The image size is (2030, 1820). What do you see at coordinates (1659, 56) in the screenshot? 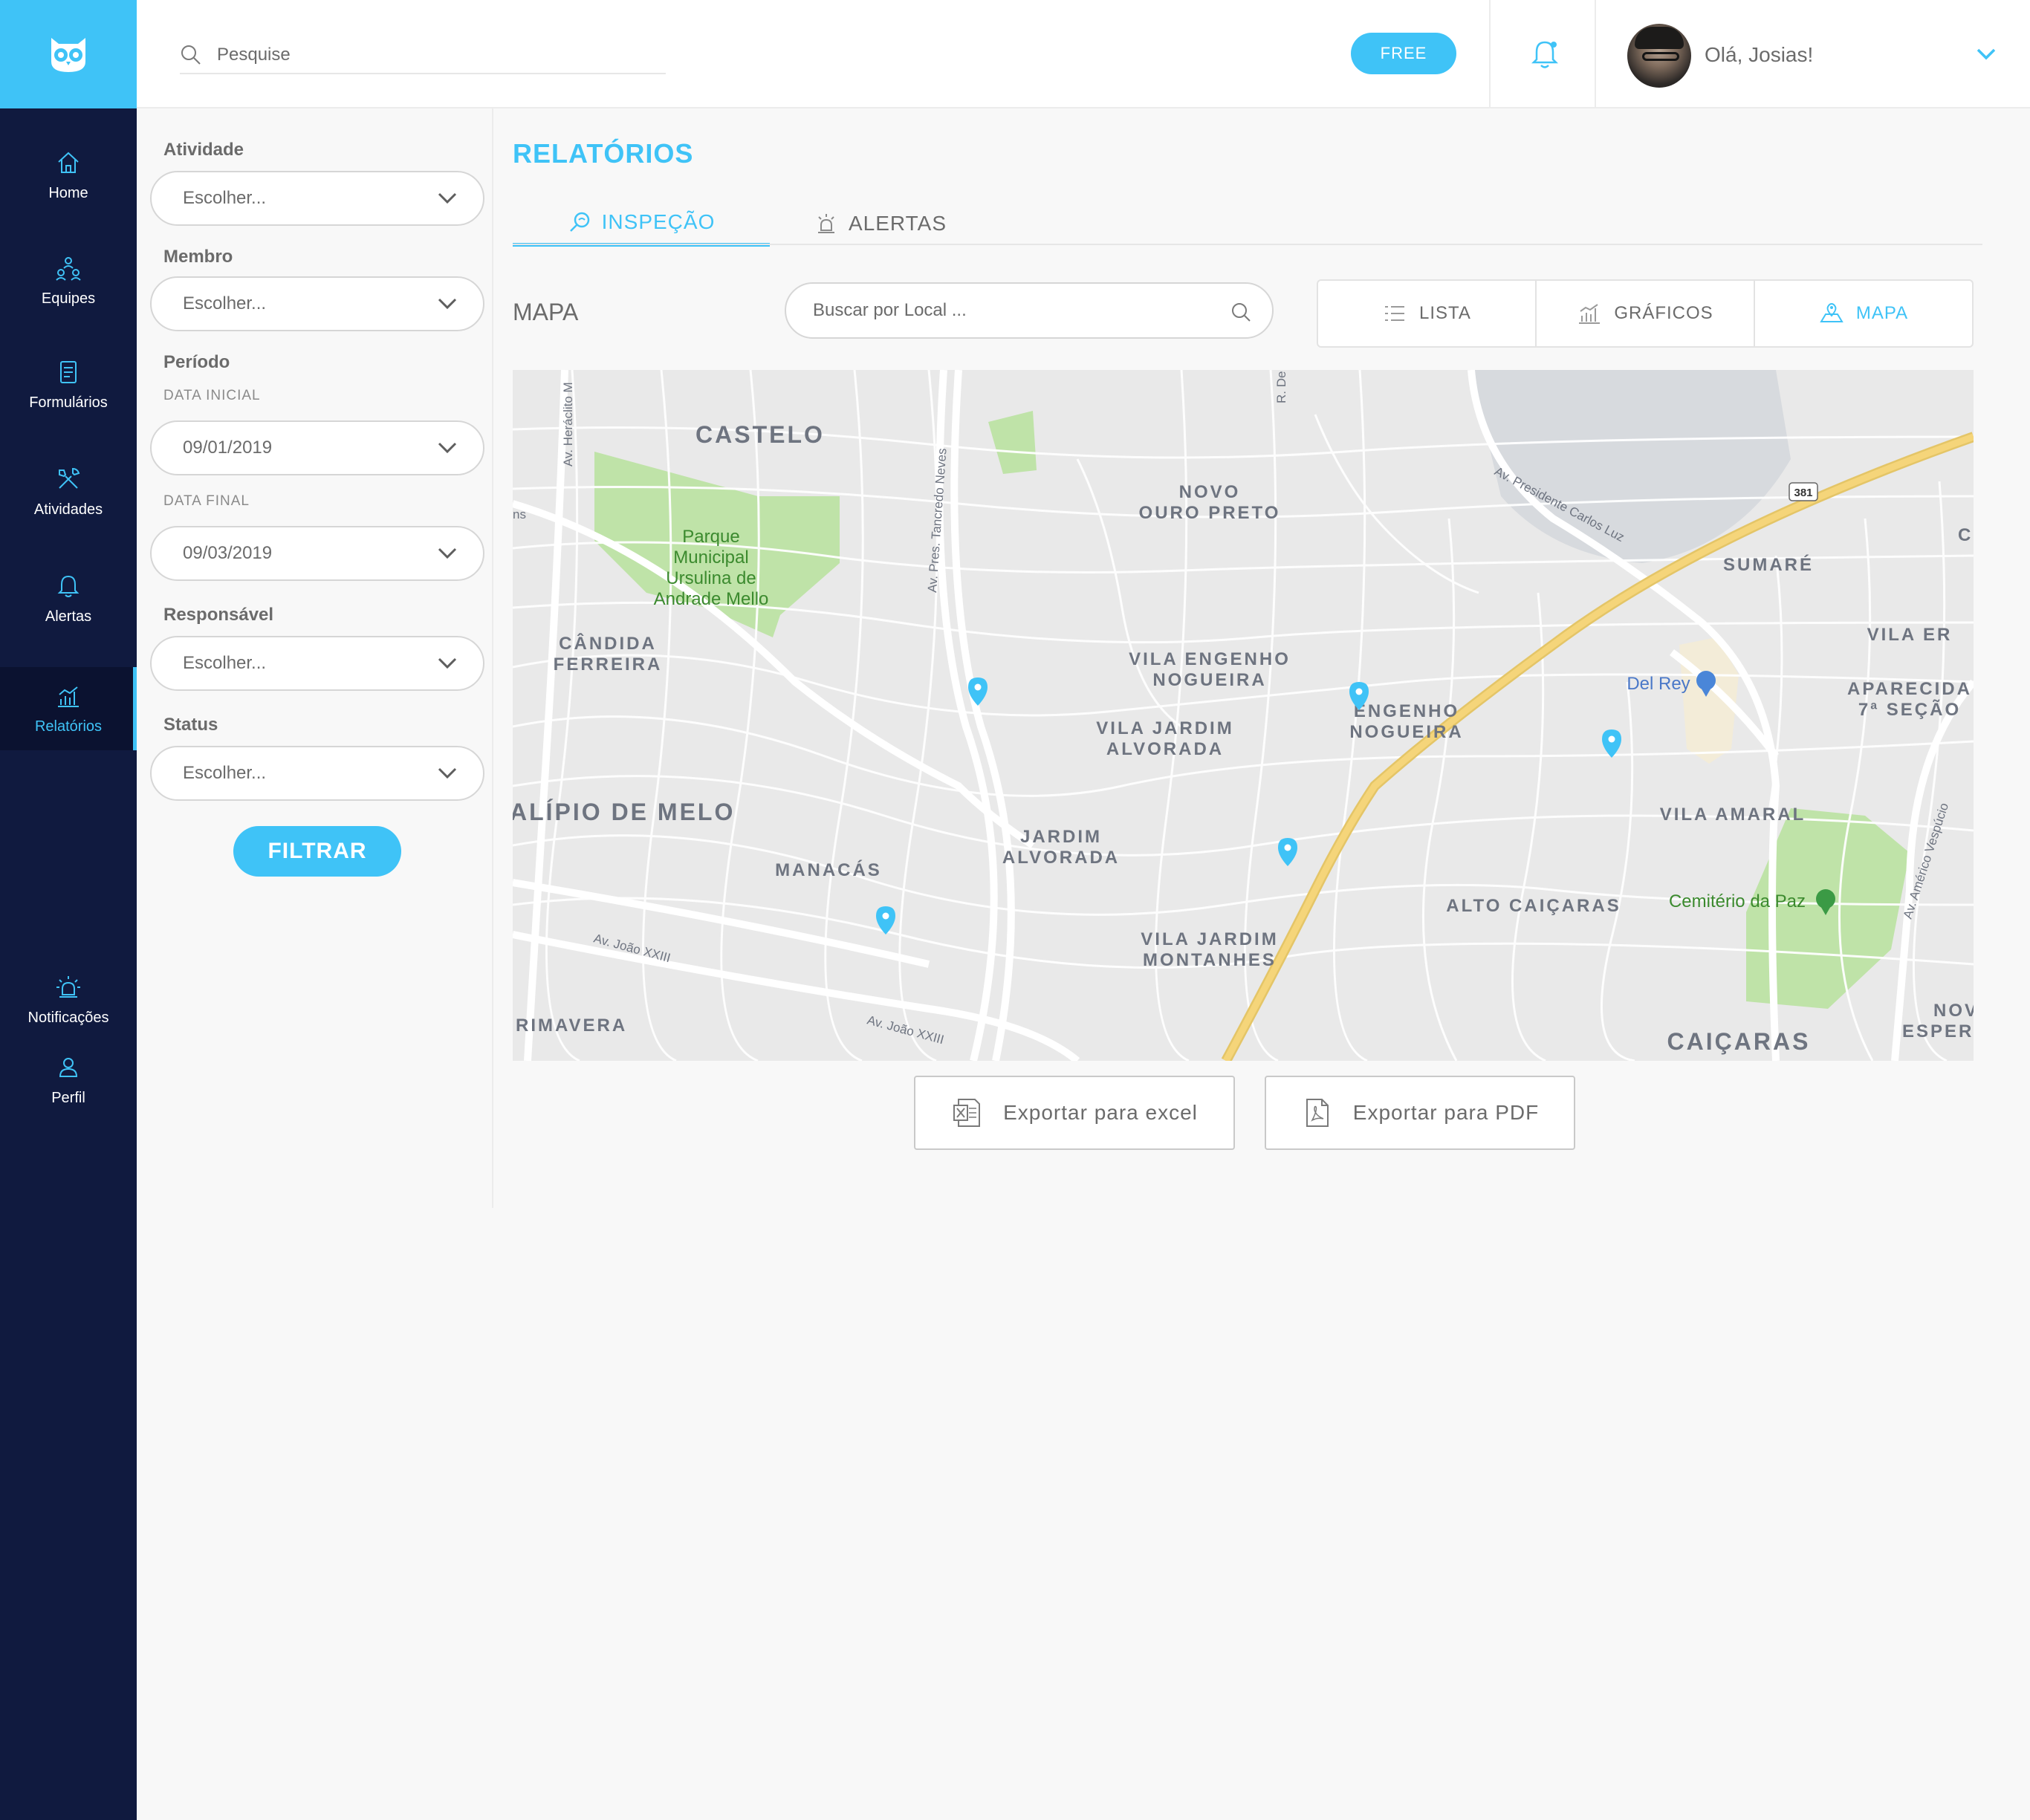
I see `avatar` at bounding box center [1659, 56].